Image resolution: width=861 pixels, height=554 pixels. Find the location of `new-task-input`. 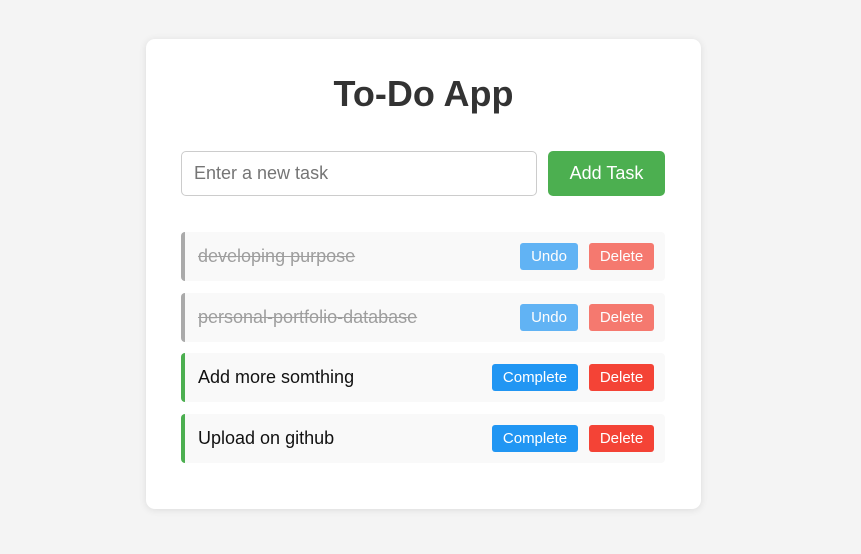

new-task-input is located at coordinates (359, 173).